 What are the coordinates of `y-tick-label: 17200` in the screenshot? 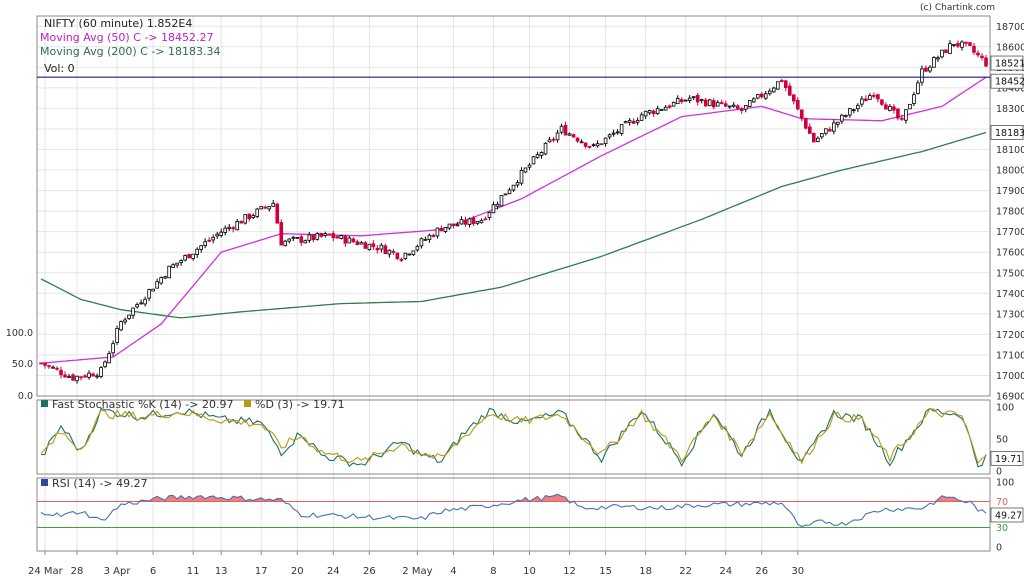 It's located at (1010, 335).